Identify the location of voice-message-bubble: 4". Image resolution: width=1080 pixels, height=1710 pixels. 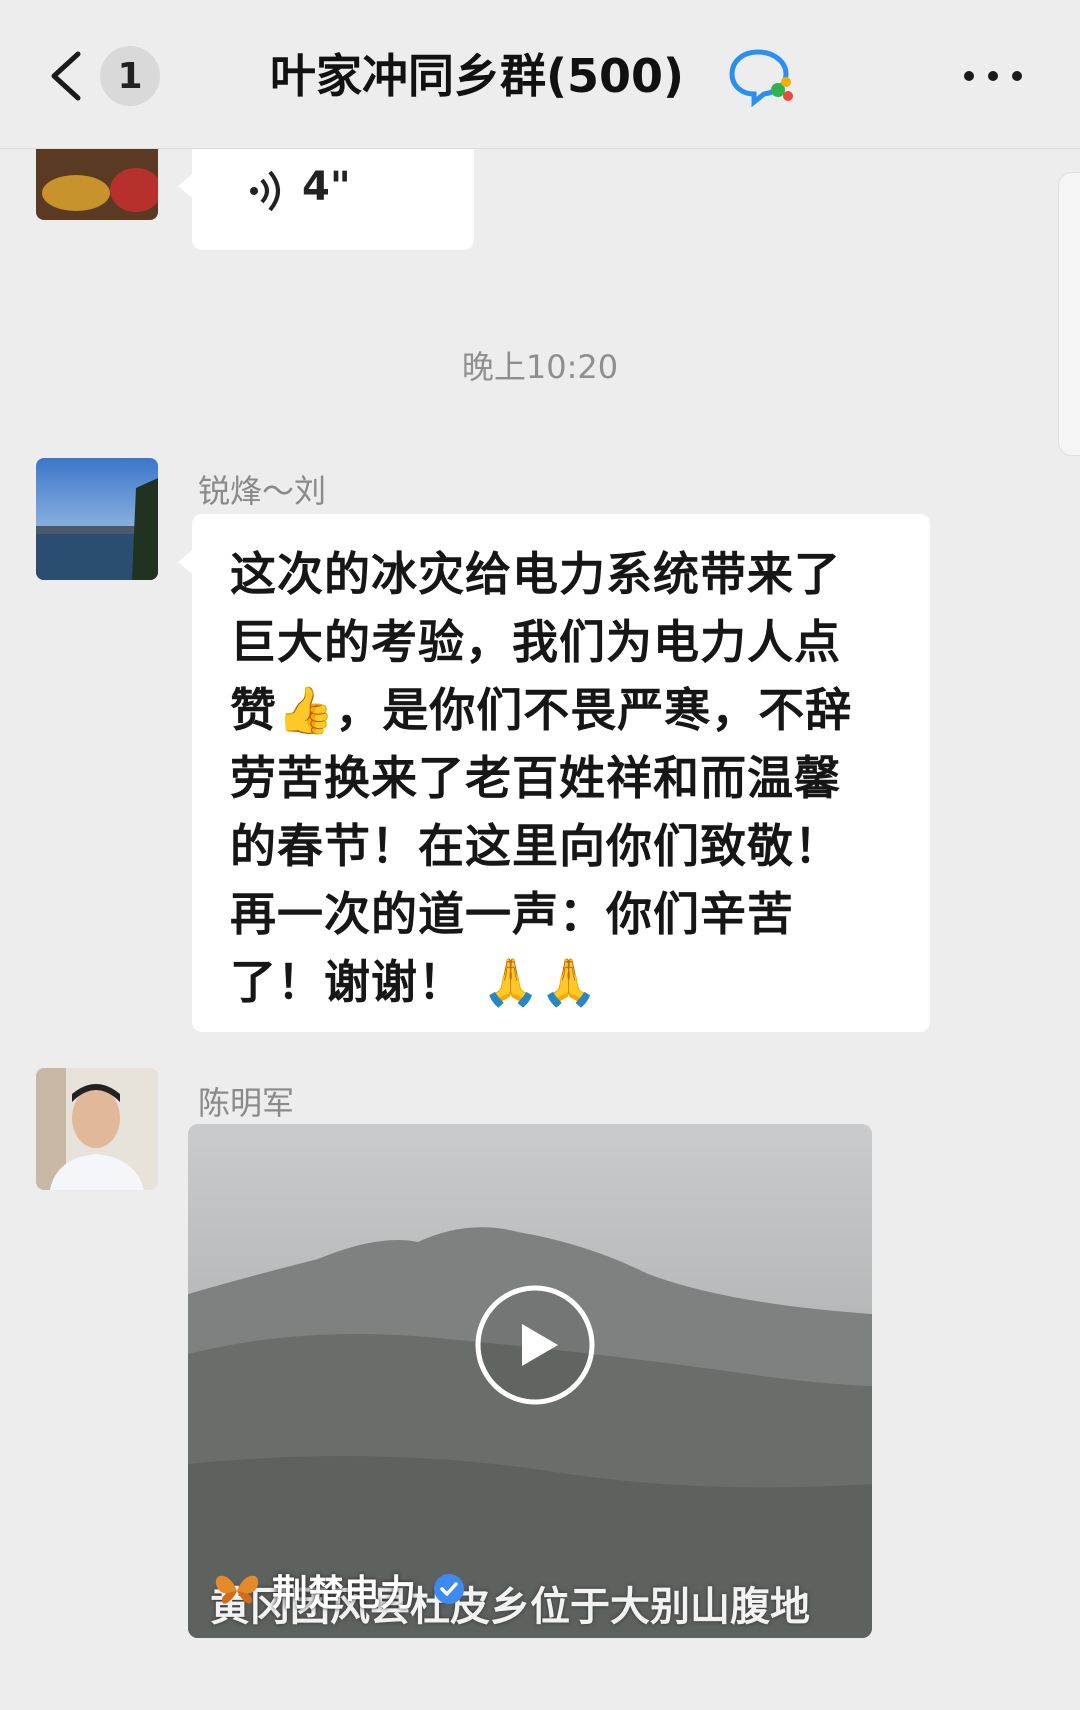
(326, 194).